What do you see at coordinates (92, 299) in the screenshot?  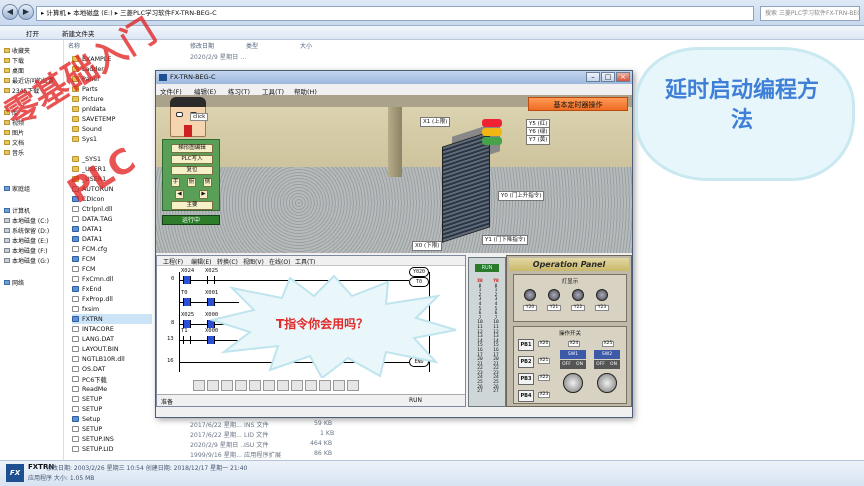 I see `list-item: FxProp.dll` at bounding box center [92, 299].